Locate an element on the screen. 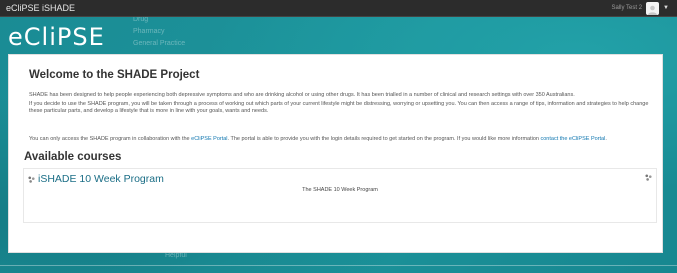 This screenshot has height=273, width=677. user-menu: Sally Test 2 ▼ is located at coordinates (640, 8).